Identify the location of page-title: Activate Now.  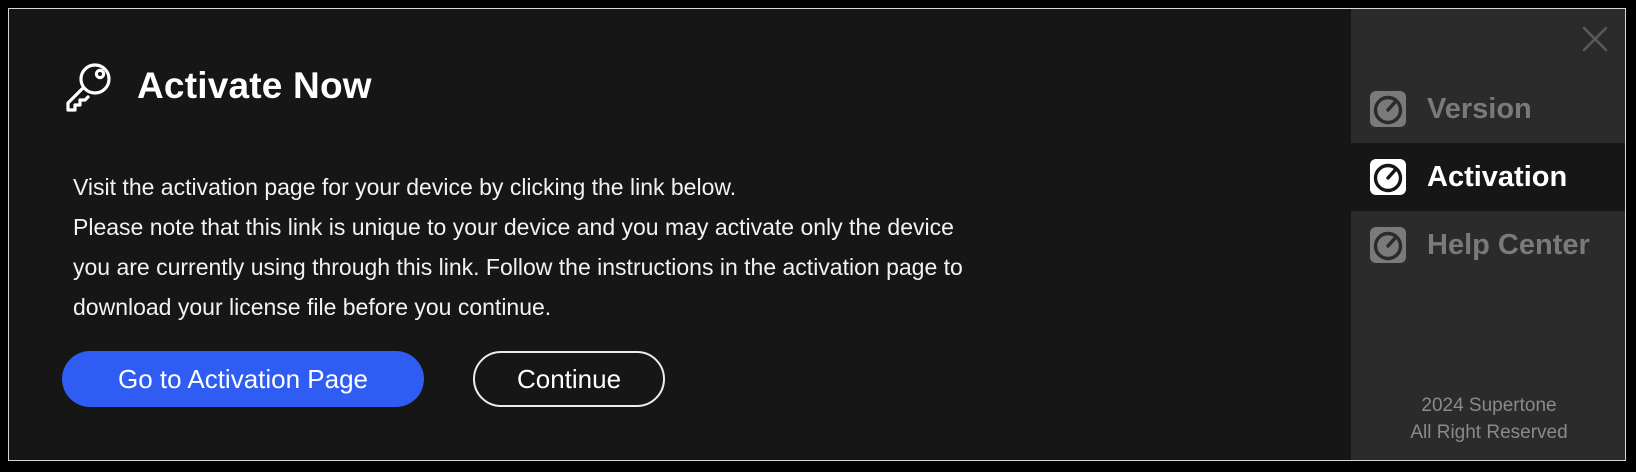
(254, 85).